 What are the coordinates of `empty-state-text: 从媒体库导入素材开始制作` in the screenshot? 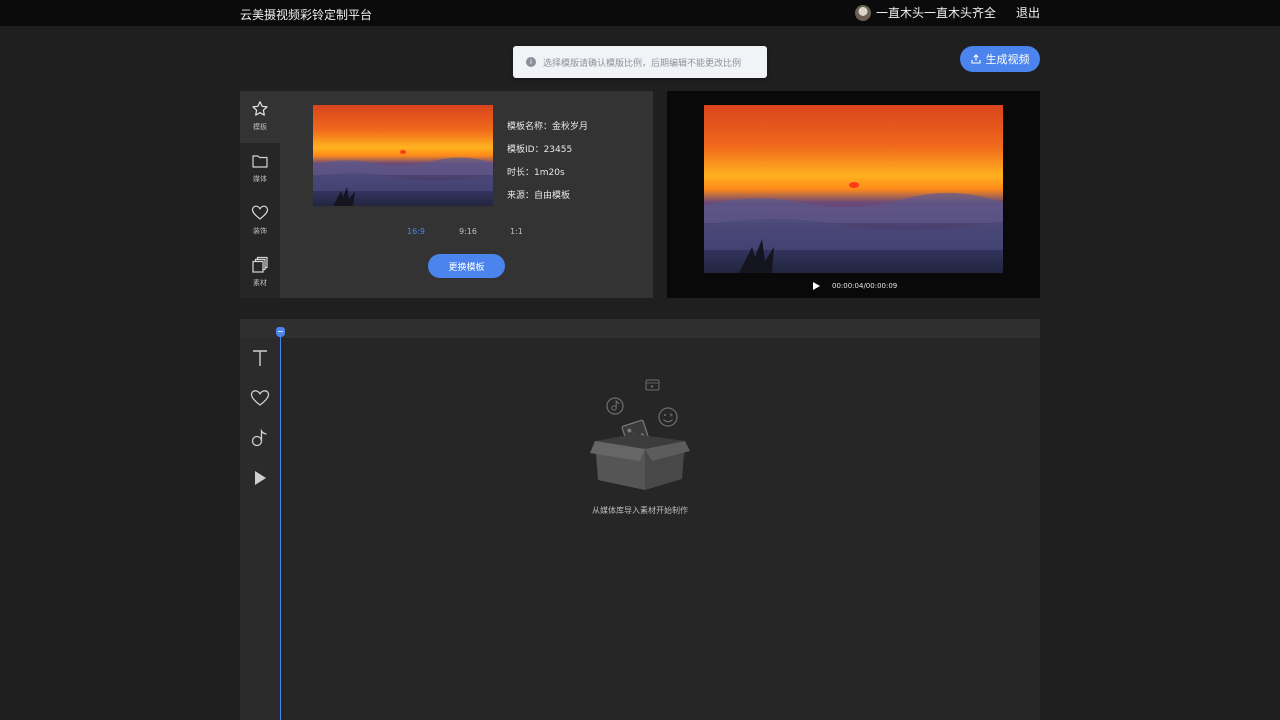 It's located at (640, 510).